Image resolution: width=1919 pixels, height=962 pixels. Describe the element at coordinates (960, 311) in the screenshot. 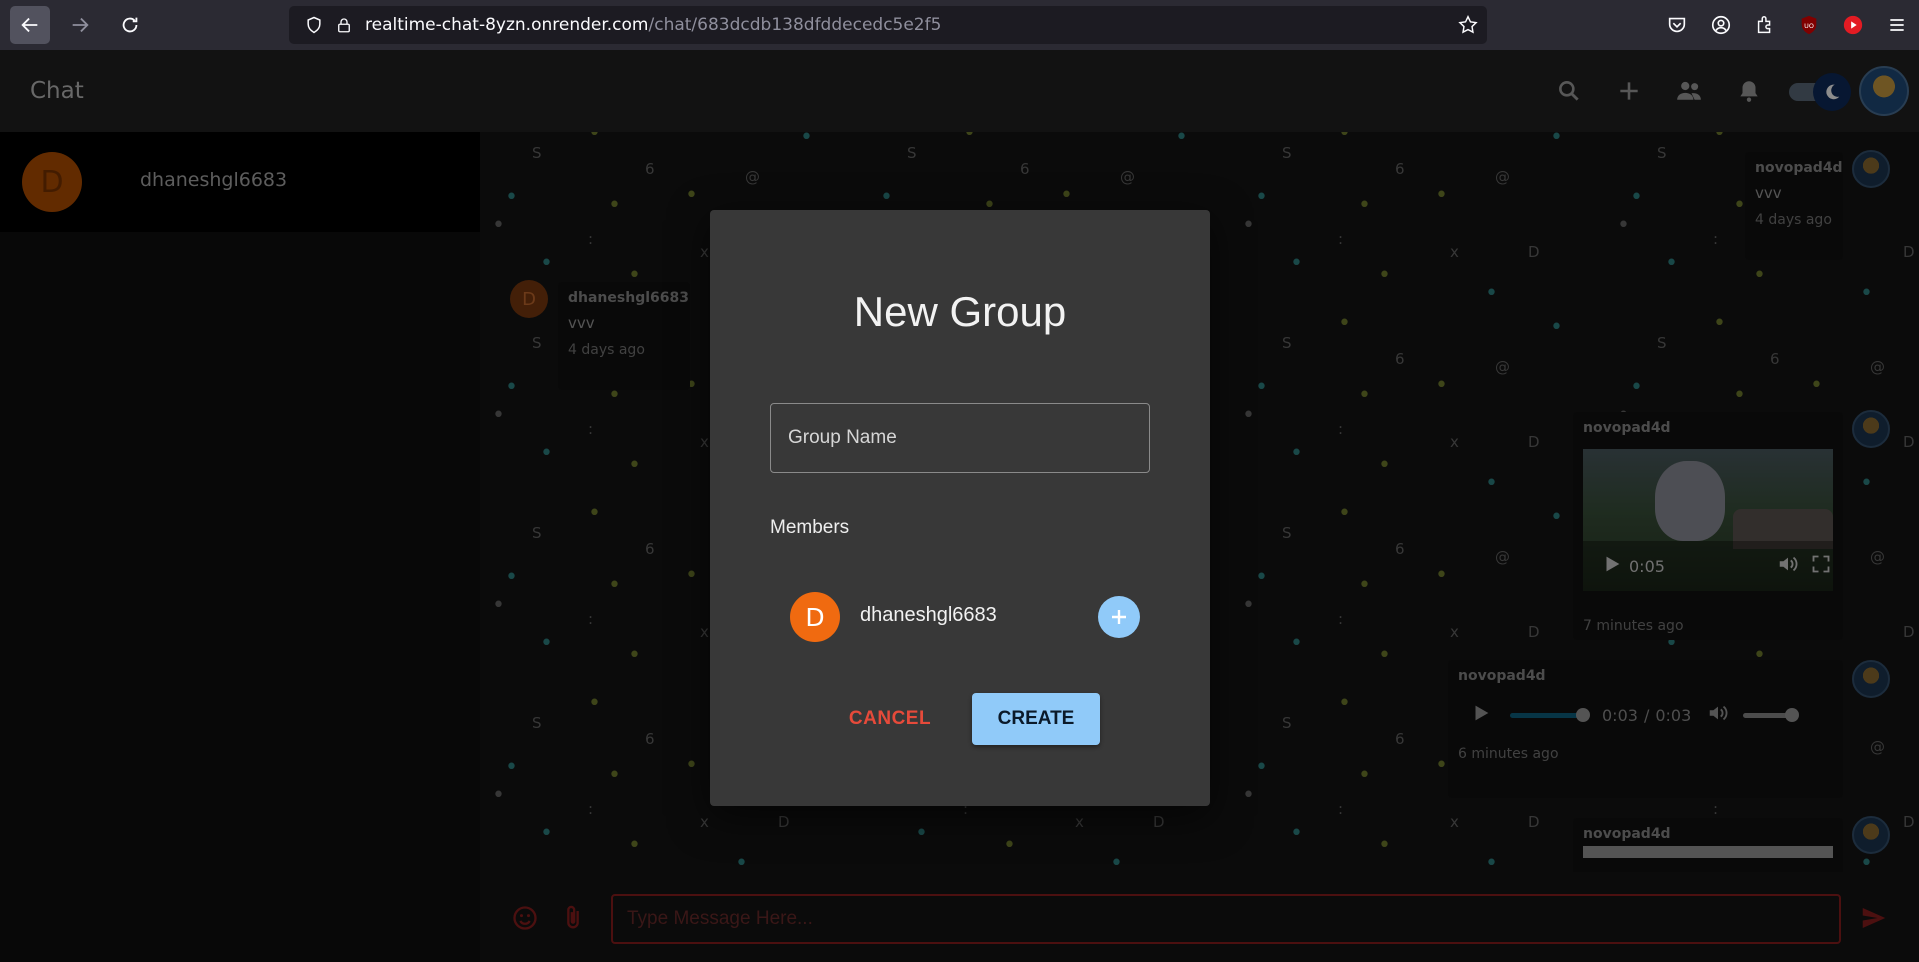

I see `dialog-title: New Group` at that location.